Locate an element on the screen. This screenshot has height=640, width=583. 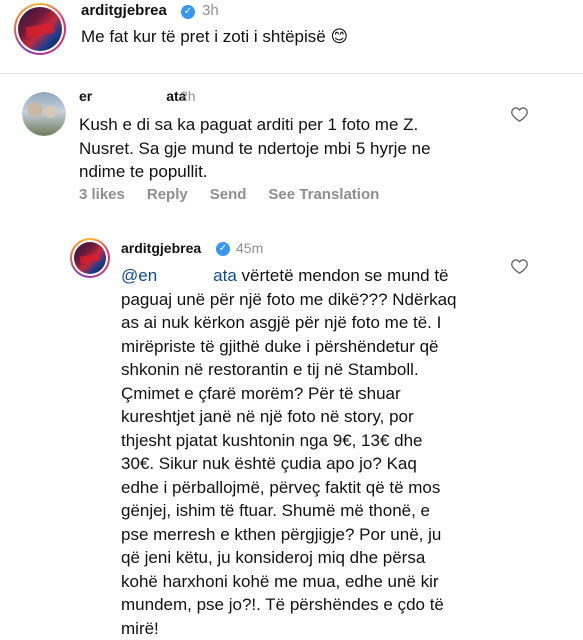
timestamp: 45m is located at coordinates (250, 248).